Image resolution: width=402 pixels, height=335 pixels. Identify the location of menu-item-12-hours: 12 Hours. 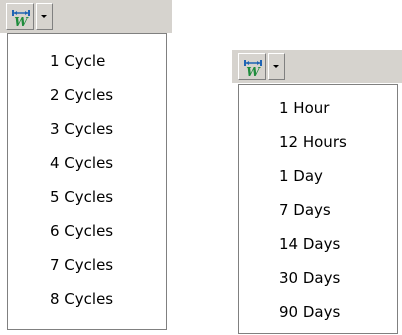
(318, 142).